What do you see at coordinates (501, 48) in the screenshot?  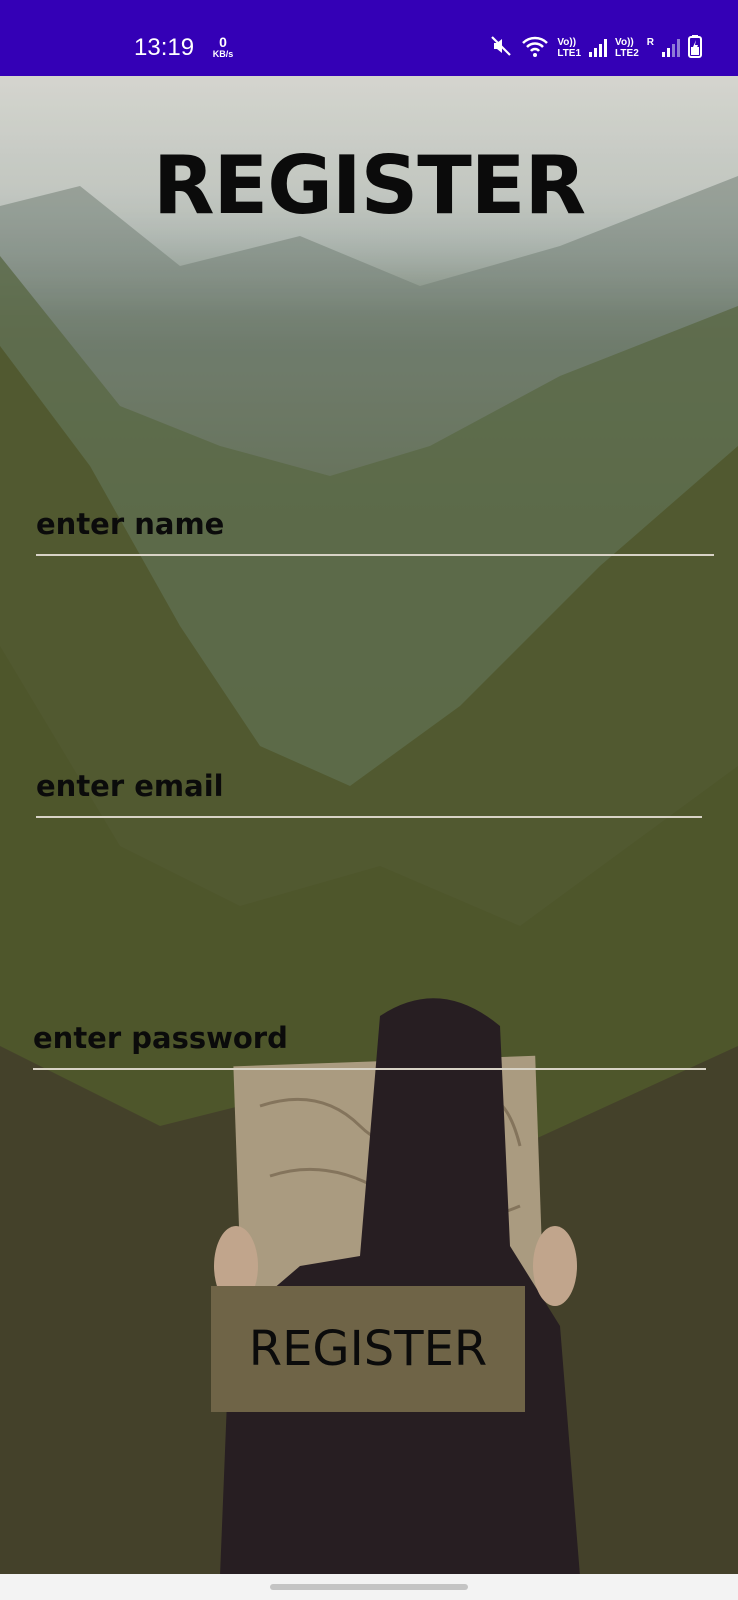 I see `mute-icon` at bounding box center [501, 48].